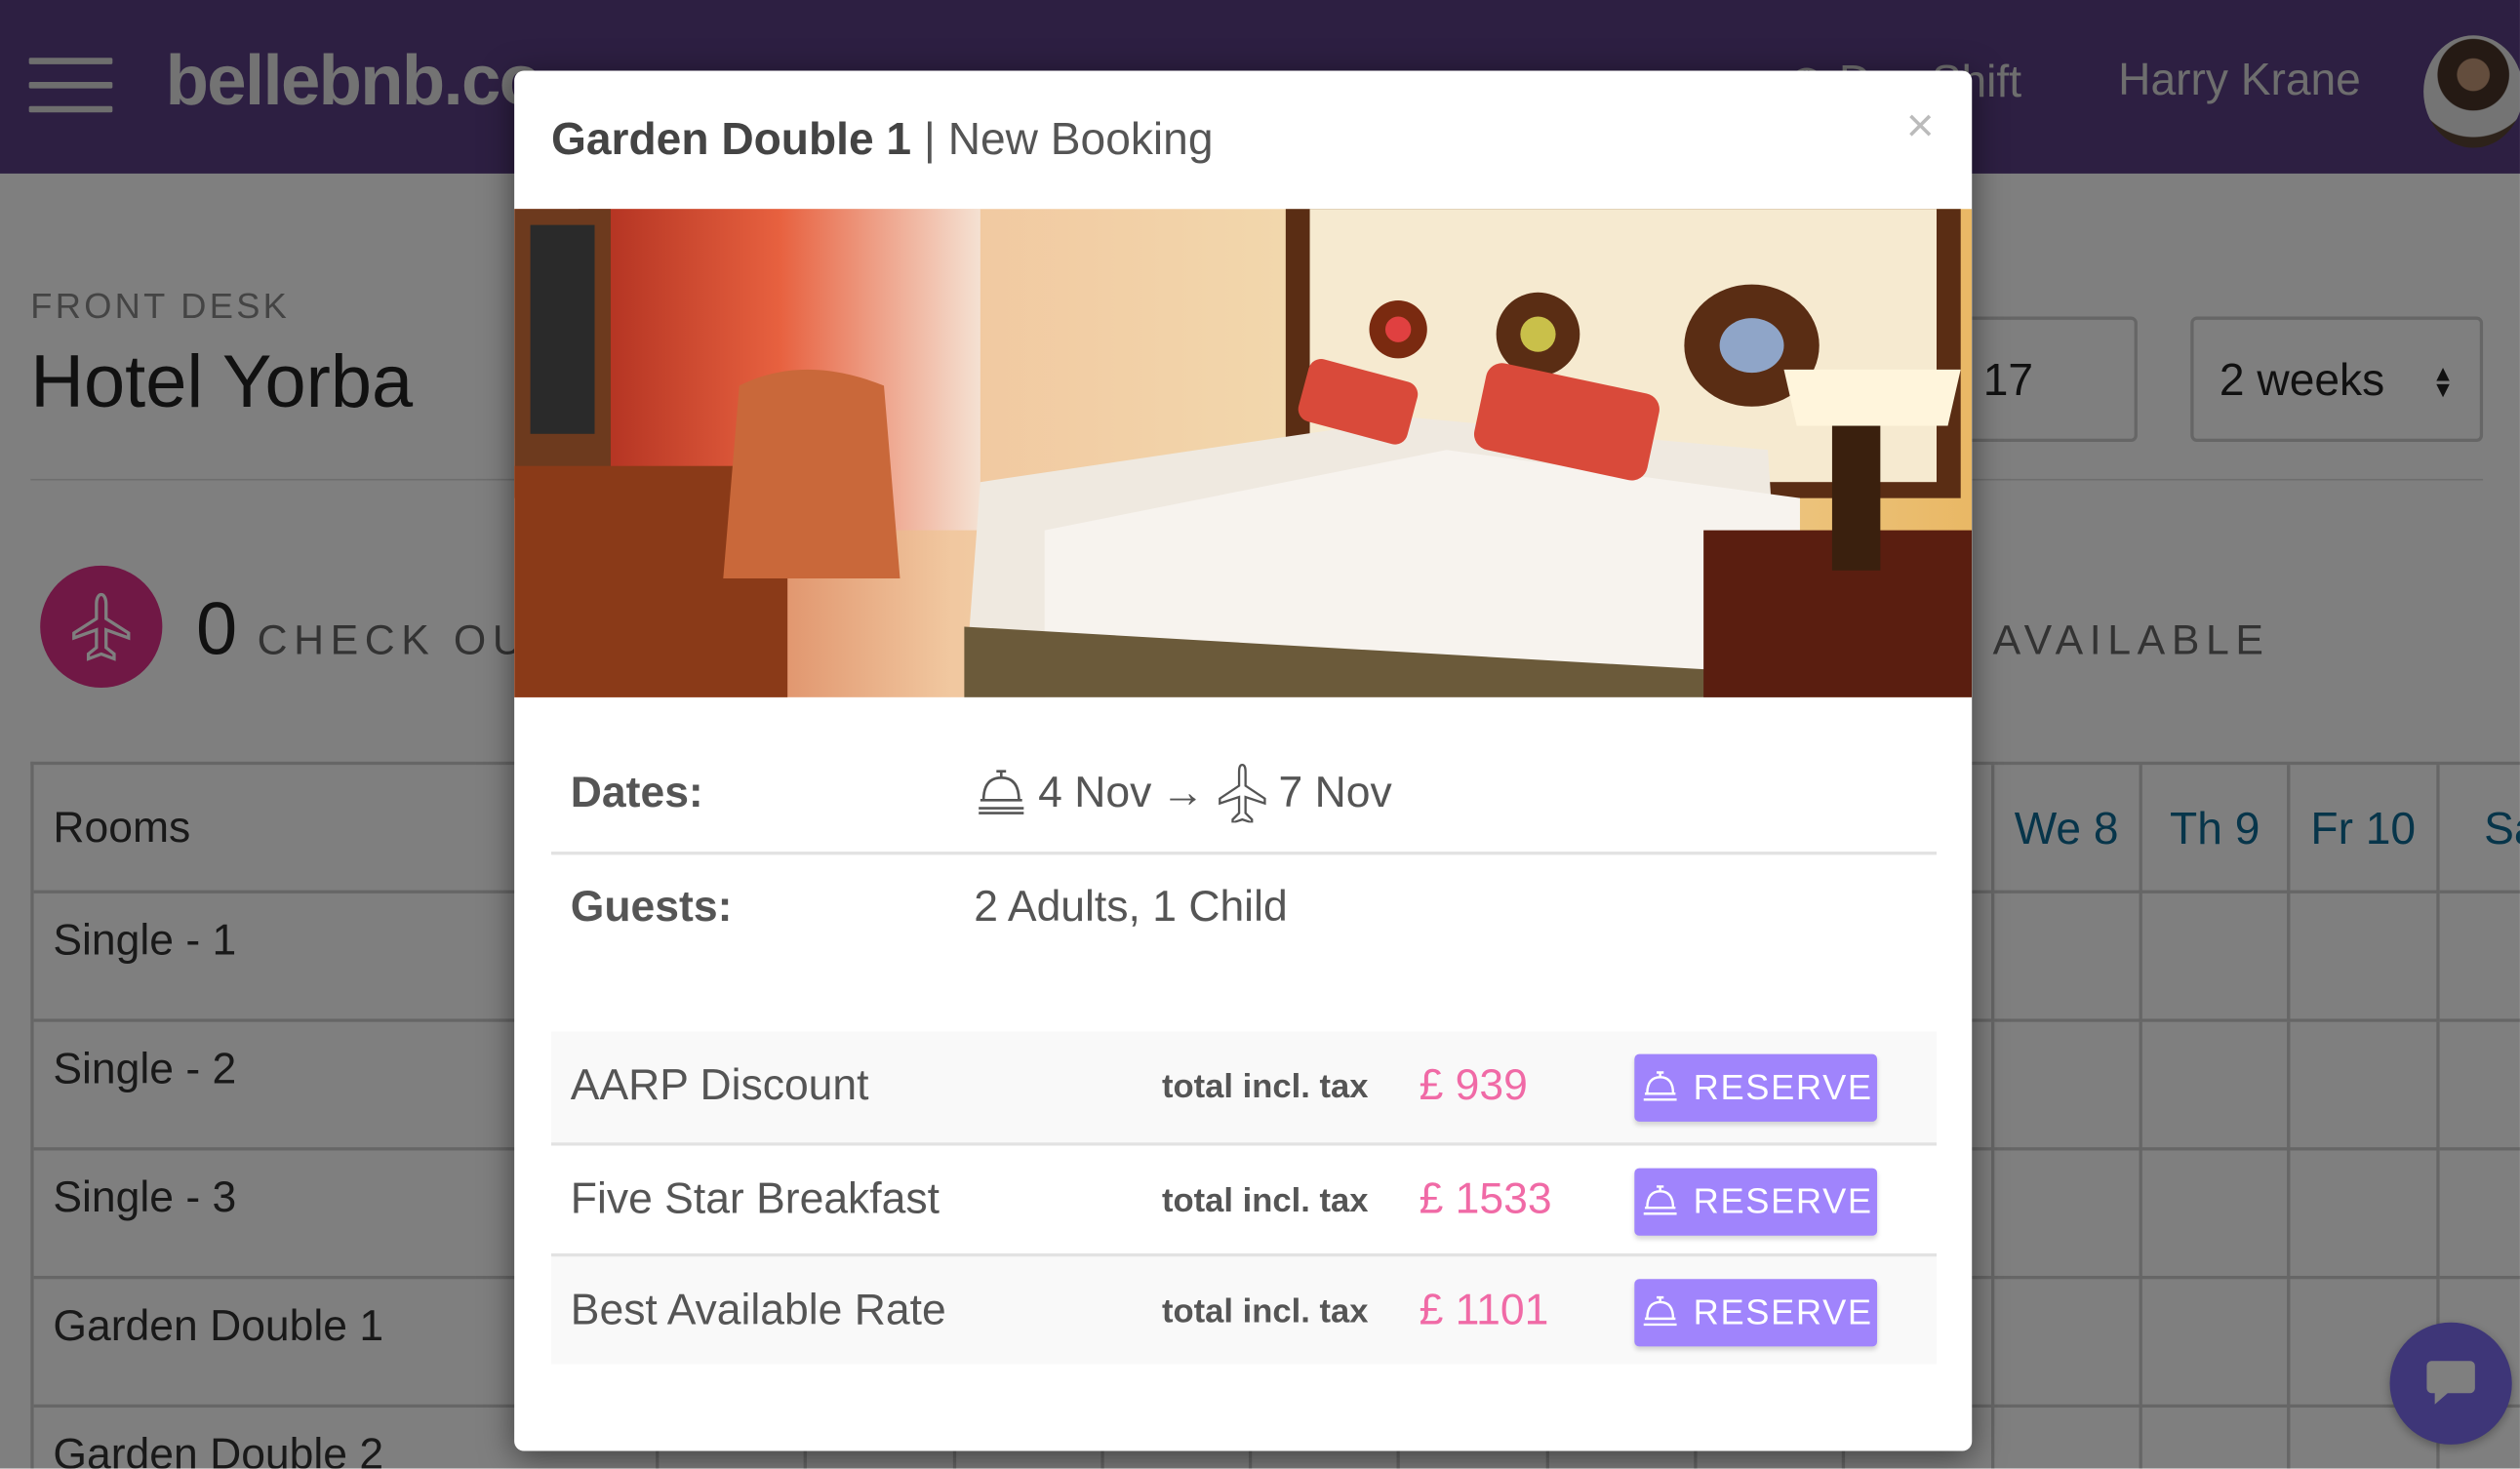 This screenshot has width=2520, height=1469. Describe the element at coordinates (1485, 1198) in the screenshot. I see `rate-price: £ 1533` at that location.